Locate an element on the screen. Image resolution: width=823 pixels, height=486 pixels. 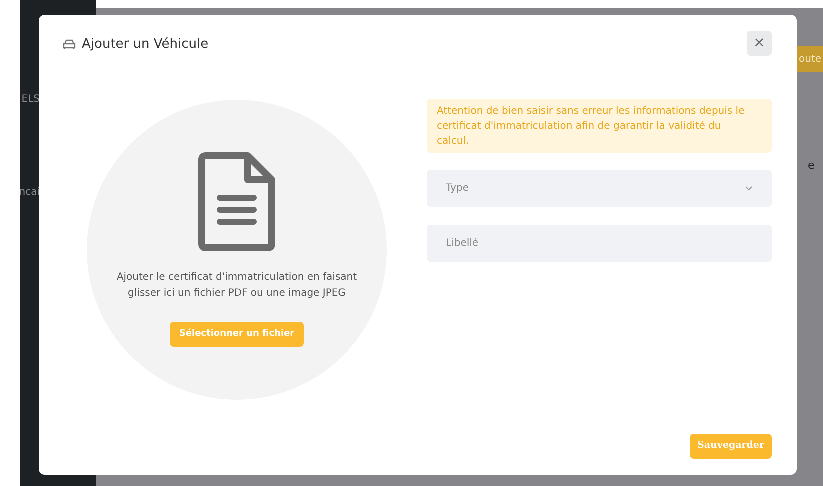
dialog-title: Ajouter un Véhicule is located at coordinates (145, 45).